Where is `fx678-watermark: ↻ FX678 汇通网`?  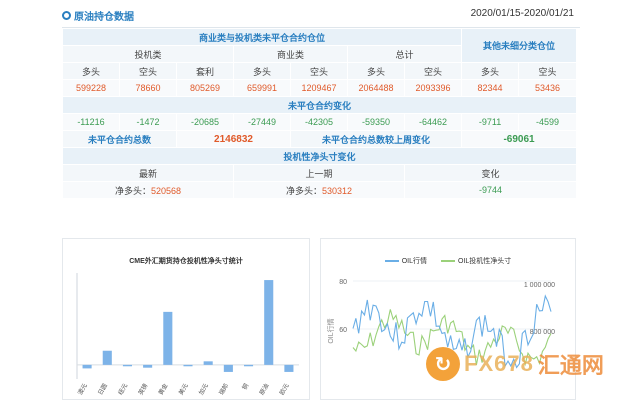 fx678-watermark: ↻ FX678 汇通网 is located at coordinates (531, 364).